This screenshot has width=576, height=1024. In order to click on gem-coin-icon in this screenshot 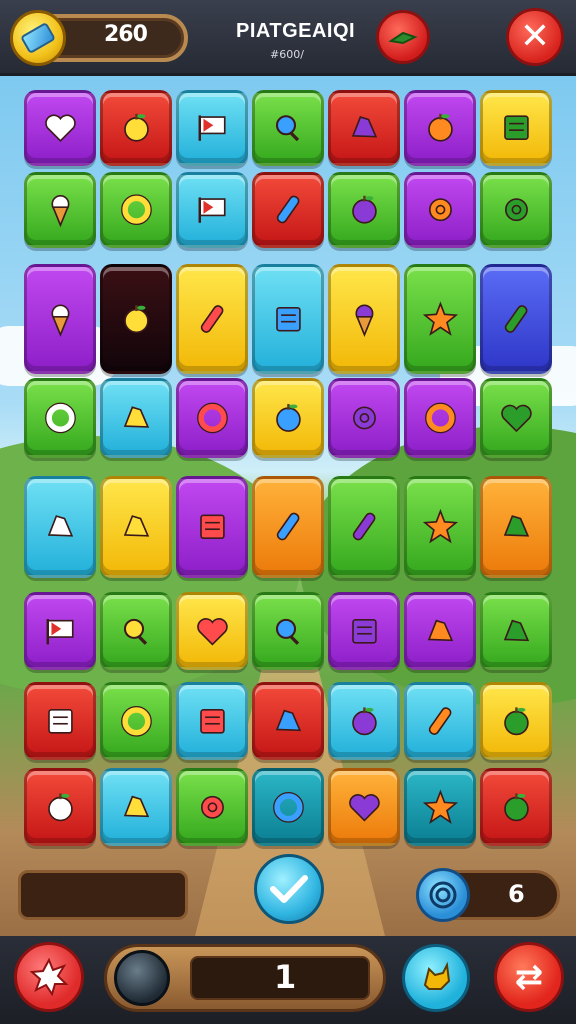, I will do `click(38, 38)`.